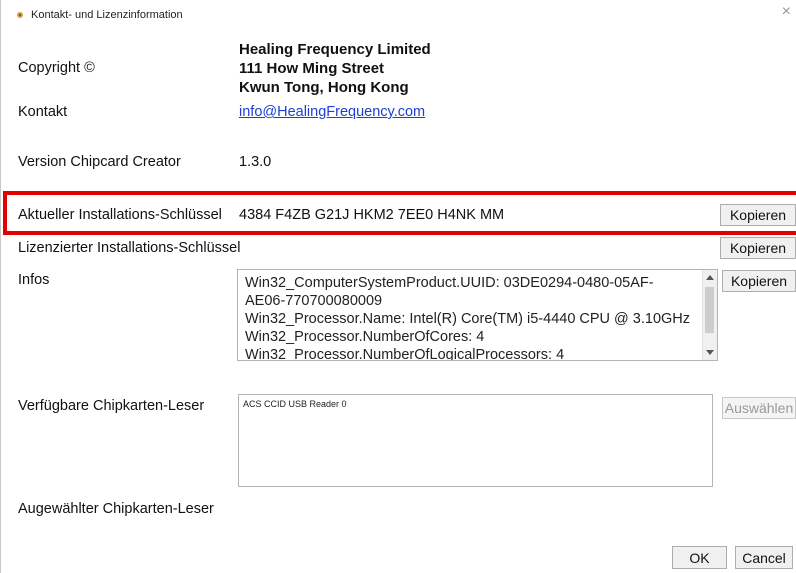  Describe the element at coordinates (710, 277) in the screenshot. I see `scroll-up-icon` at that location.